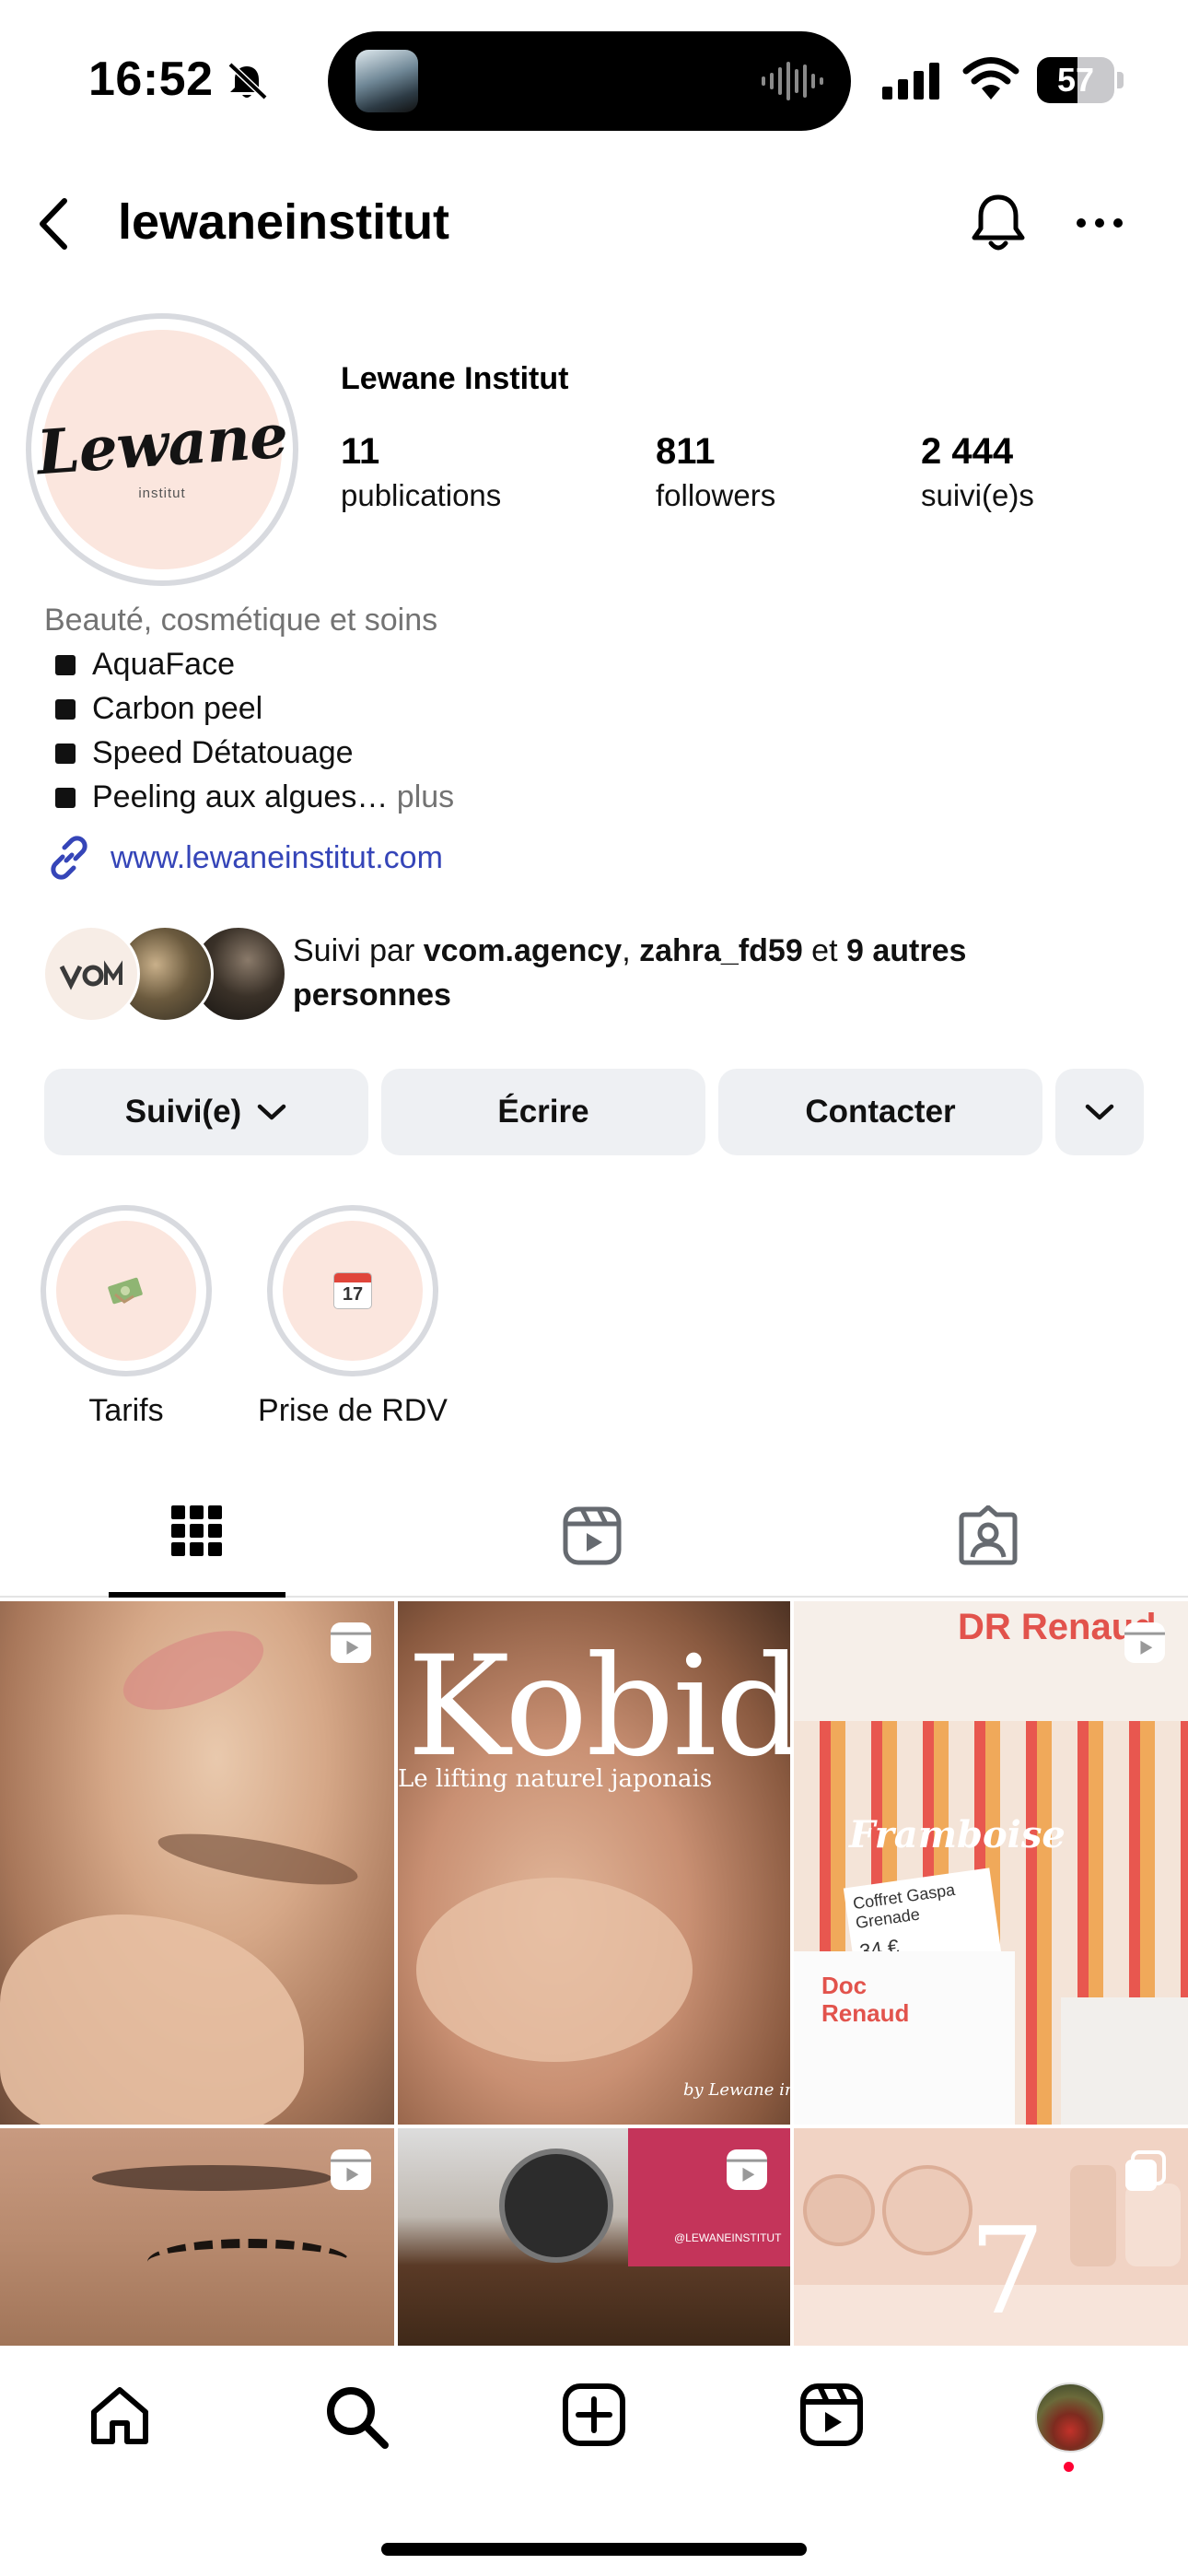 Image resolution: width=1188 pixels, height=2576 pixels. What do you see at coordinates (523, 950) in the screenshot?
I see `followed-by-user: vcom.agency` at bounding box center [523, 950].